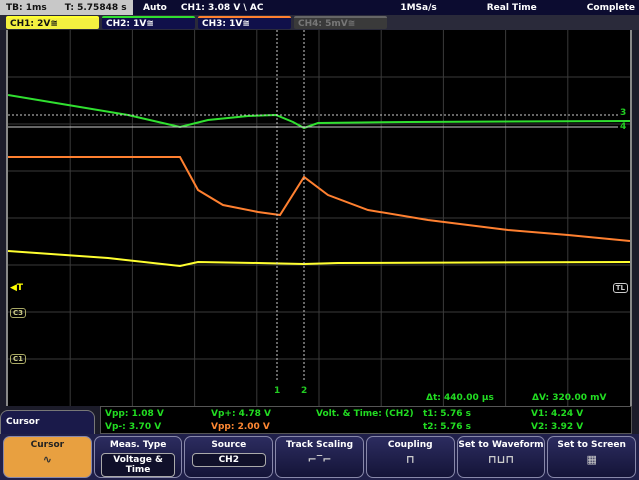 The image size is (639, 480). Describe the element at coordinates (47, 445) in the screenshot. I see `button-label: Cursor` at that location.